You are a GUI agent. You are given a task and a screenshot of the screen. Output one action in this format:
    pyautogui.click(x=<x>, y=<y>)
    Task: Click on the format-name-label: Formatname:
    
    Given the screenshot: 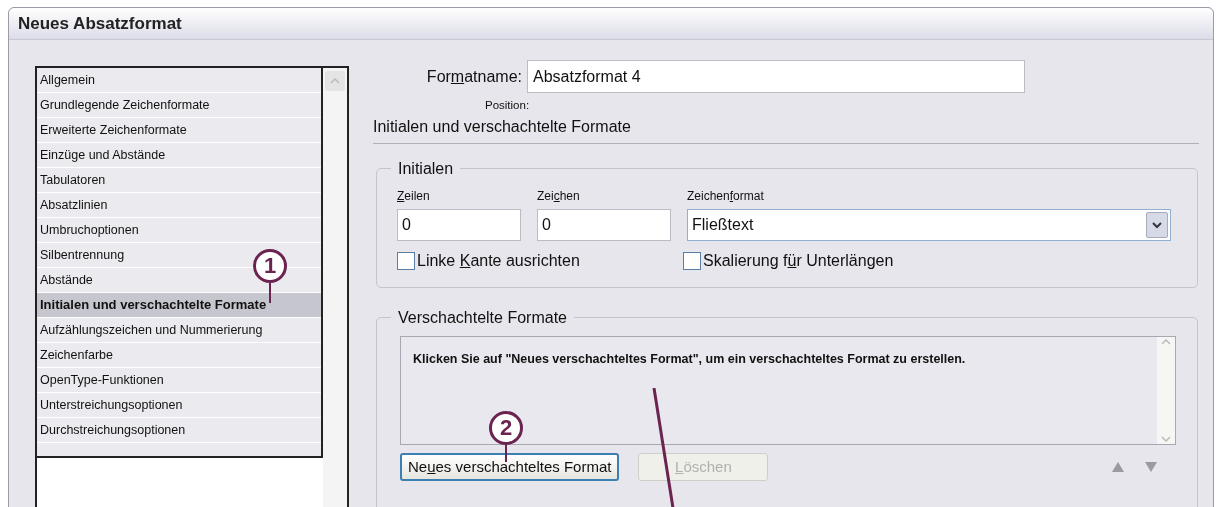 What is the action you would take?
    pyautogui.click(x=473, y=76)
    